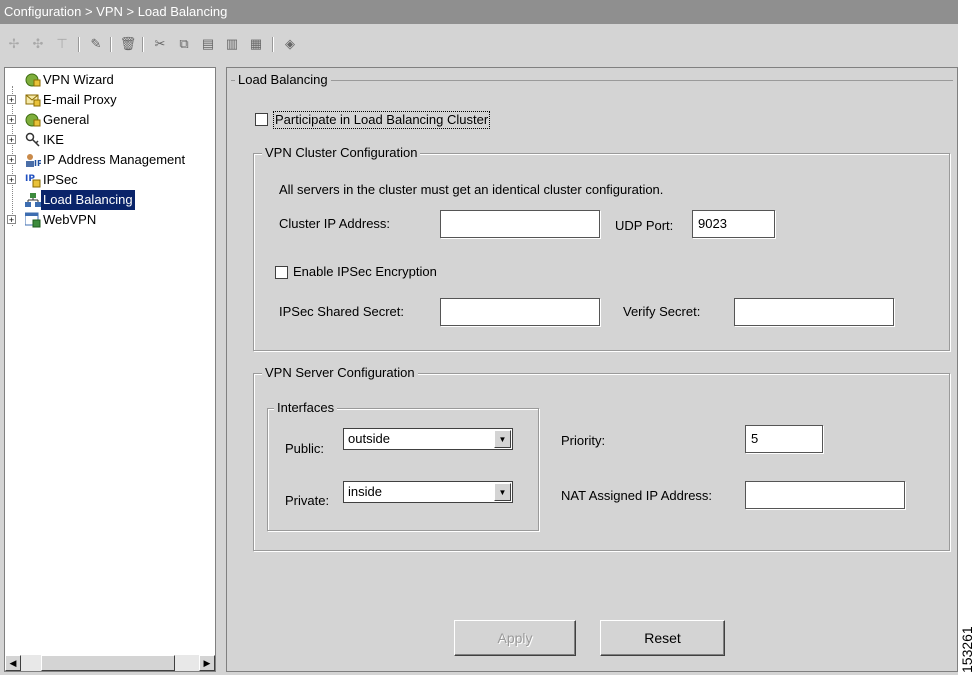 Image resolution: width=980 pixels, height=678 pixels. I want to click on svg-text: IP, so click(37, 163).